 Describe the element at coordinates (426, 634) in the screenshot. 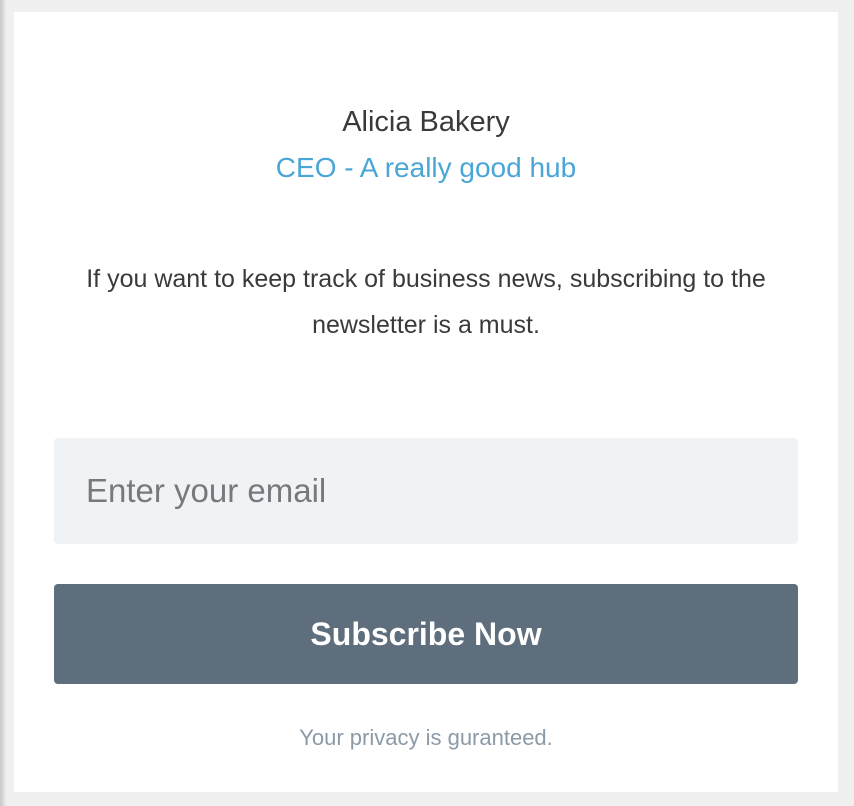

I see `subscribe-button: Subscribe Now` at that location.